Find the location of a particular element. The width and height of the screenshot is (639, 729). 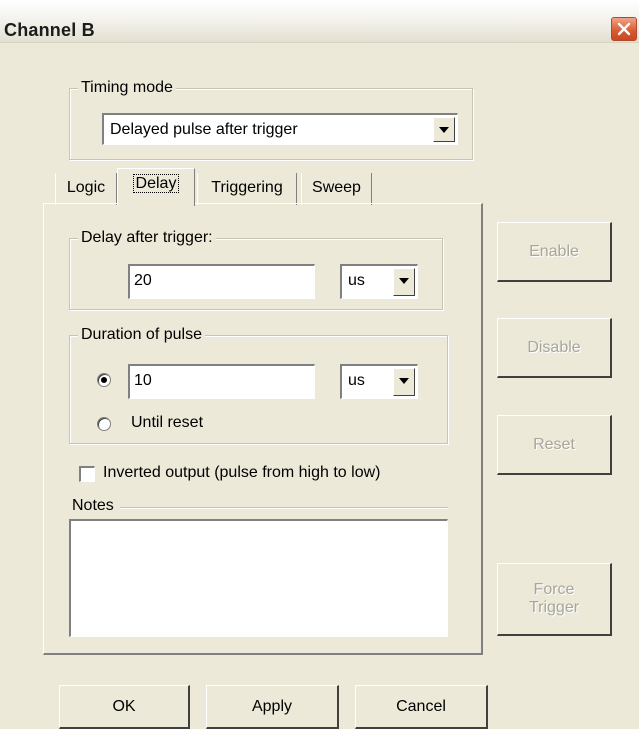

duration-value-radio is located at coordinates (104, 380).